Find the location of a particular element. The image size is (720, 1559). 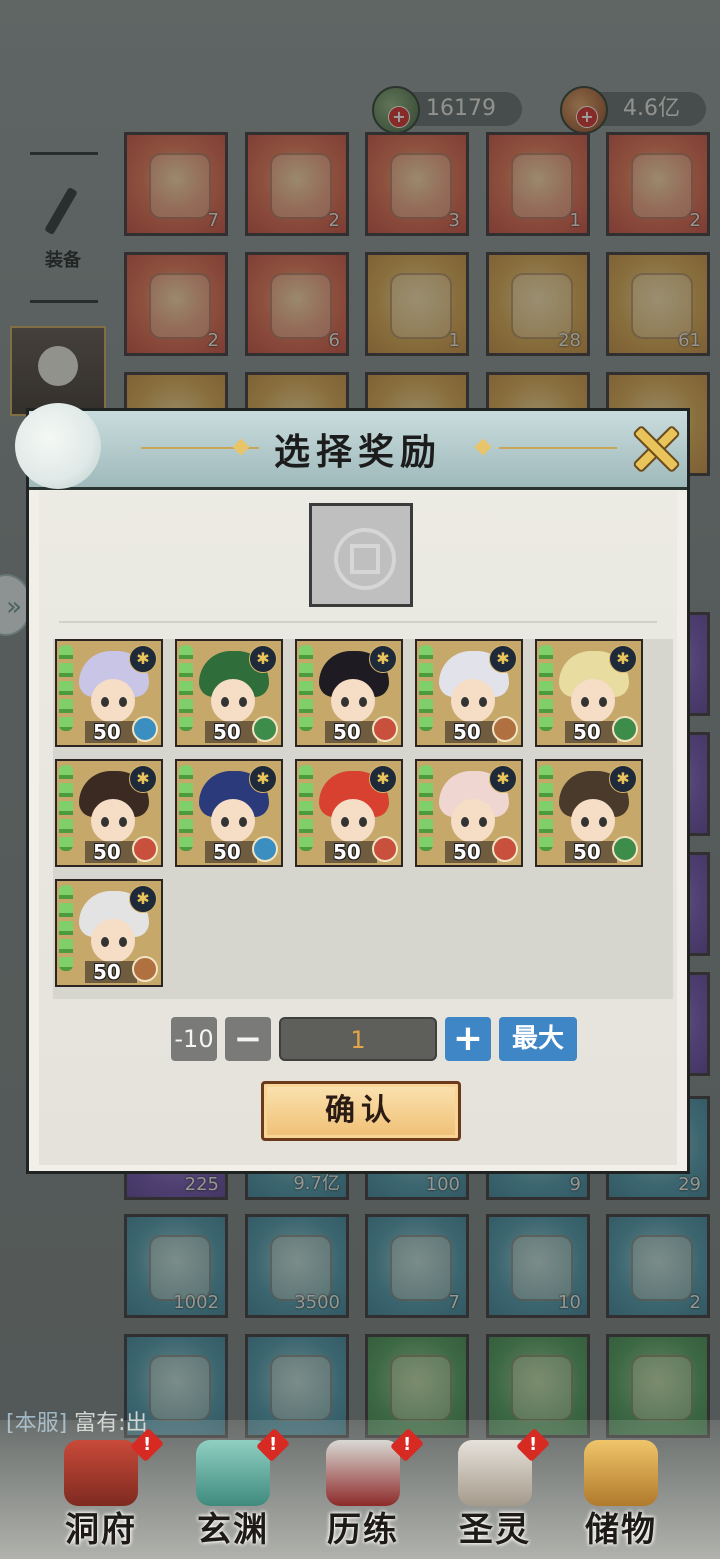

nav-item-dongfu: ! 洞府 is located at coordinates (101, 1492).